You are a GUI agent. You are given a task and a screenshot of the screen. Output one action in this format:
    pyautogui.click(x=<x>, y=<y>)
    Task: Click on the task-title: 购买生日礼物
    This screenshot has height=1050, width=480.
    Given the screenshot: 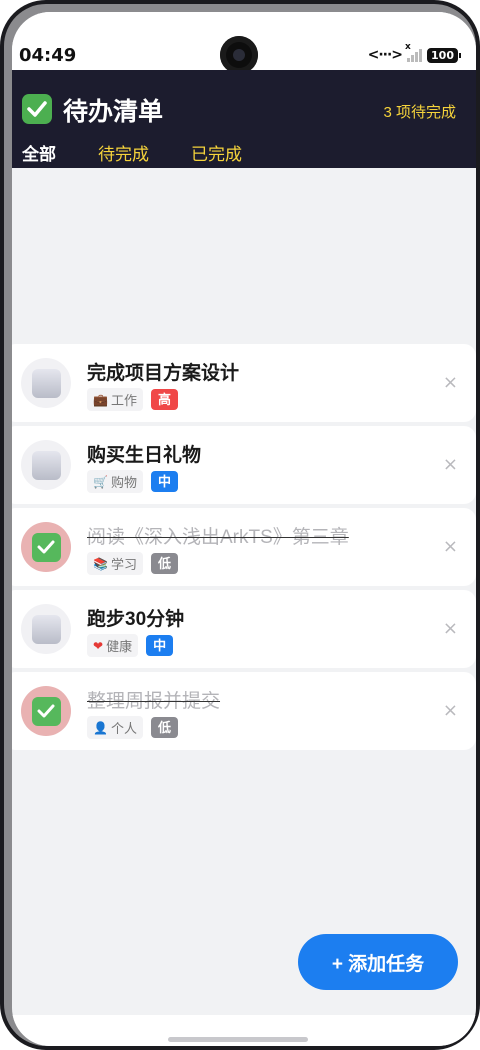 What is the action you would take?
    pyautogui.click(x=144, y=455)
    